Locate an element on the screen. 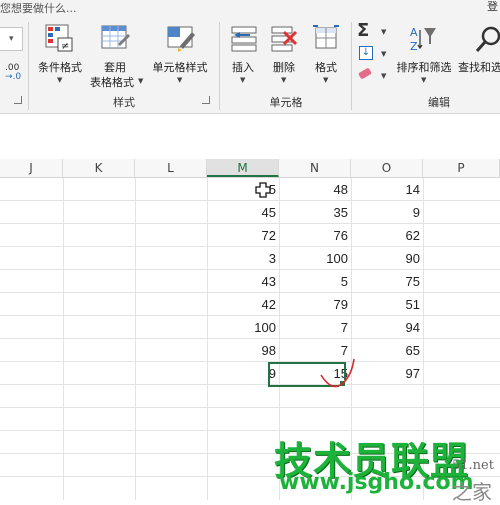  grid-row-line is located at coordinates (250, 407).